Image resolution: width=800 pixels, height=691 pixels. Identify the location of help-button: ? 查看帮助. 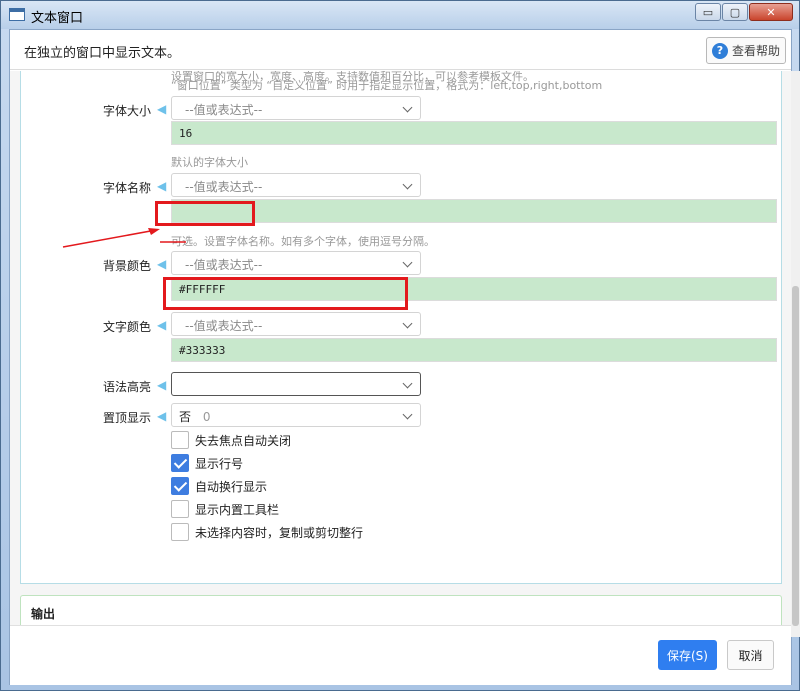
(746, 50).